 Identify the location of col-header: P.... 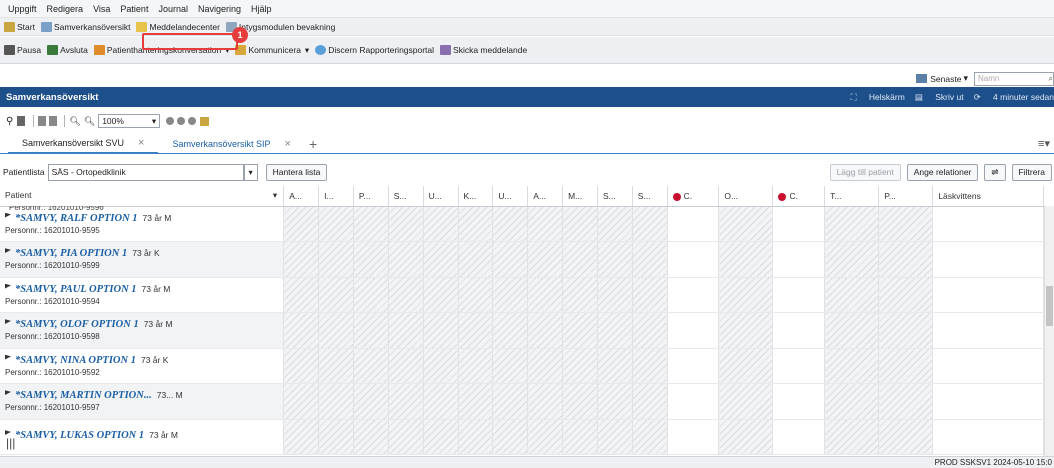
(371, 196).